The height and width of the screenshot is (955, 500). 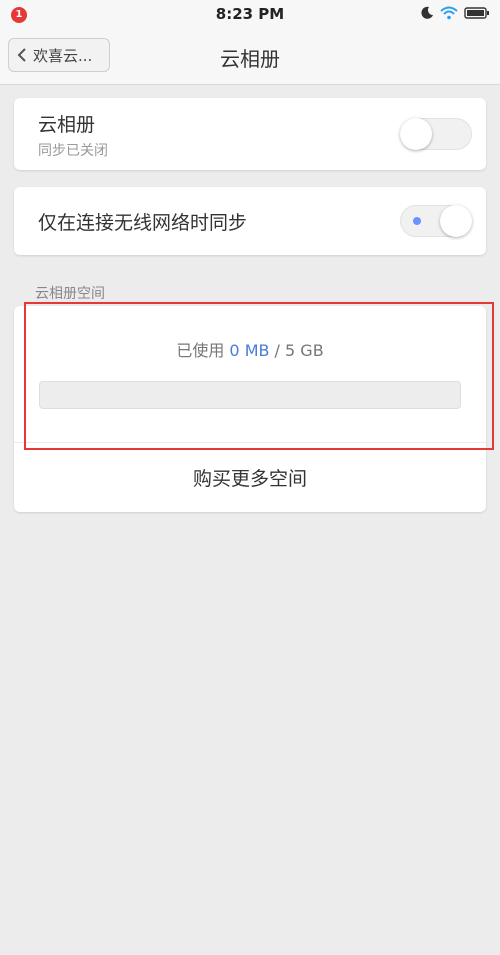 What do you see at coordinates (203, 350) in the screenshot?
I see `usage-prefix: 已使用` at bounding box center [203, 350].